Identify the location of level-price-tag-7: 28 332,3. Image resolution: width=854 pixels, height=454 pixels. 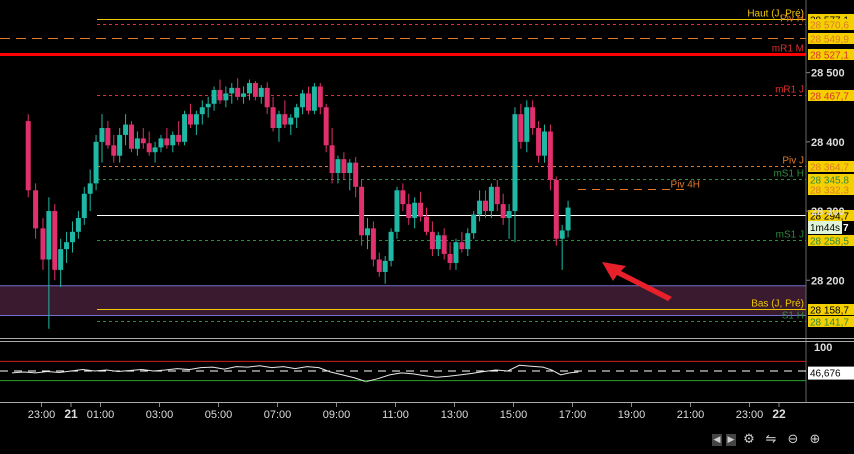
(829, 191).